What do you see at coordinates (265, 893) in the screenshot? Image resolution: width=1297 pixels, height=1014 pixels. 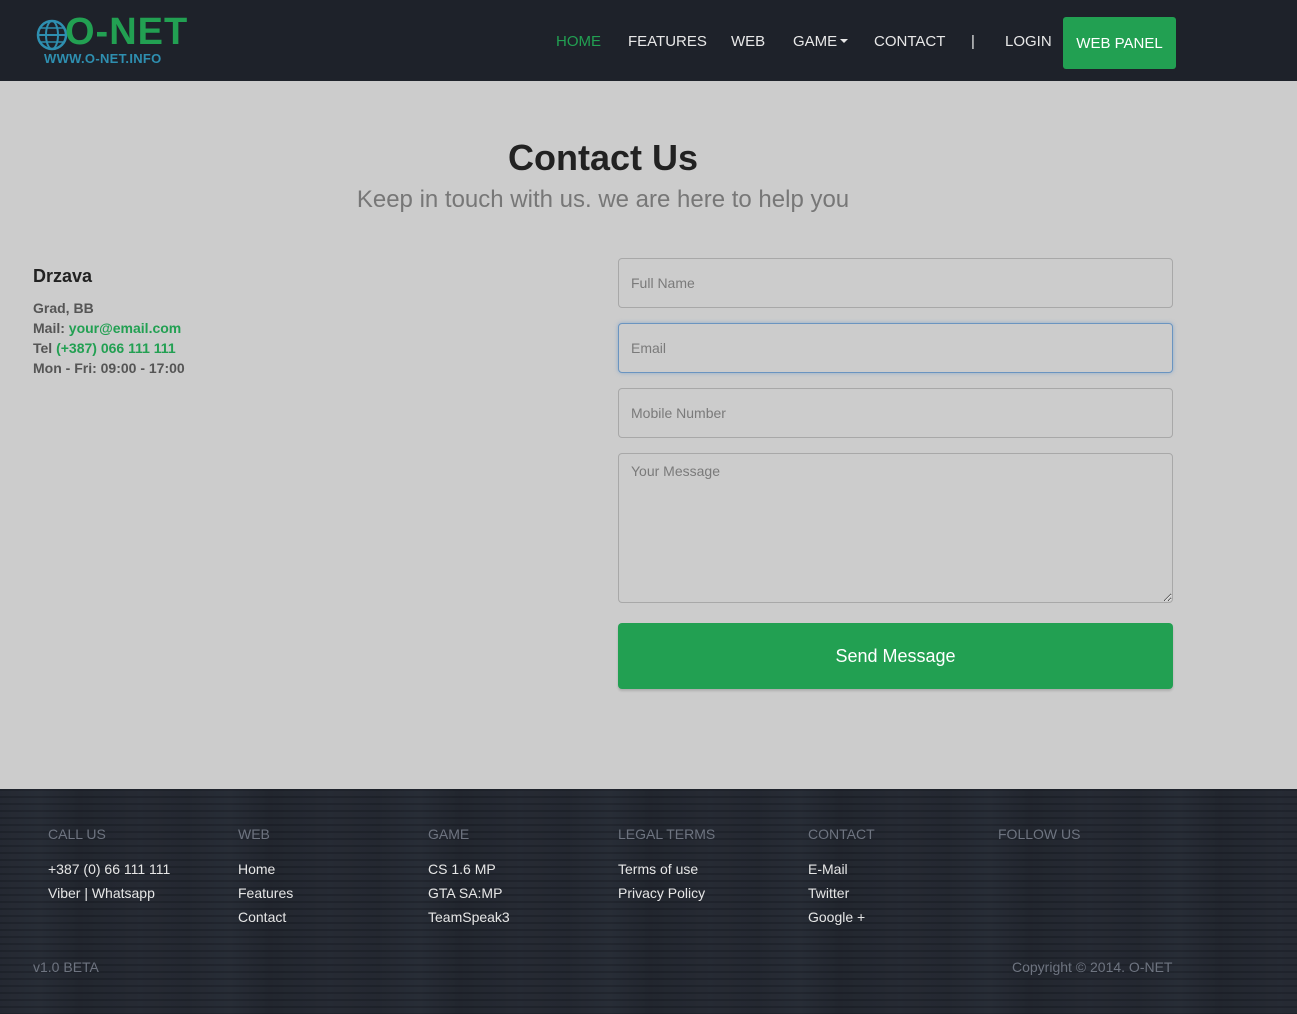 I see `footer-link-features: Features` at bounding box center [265, 893].